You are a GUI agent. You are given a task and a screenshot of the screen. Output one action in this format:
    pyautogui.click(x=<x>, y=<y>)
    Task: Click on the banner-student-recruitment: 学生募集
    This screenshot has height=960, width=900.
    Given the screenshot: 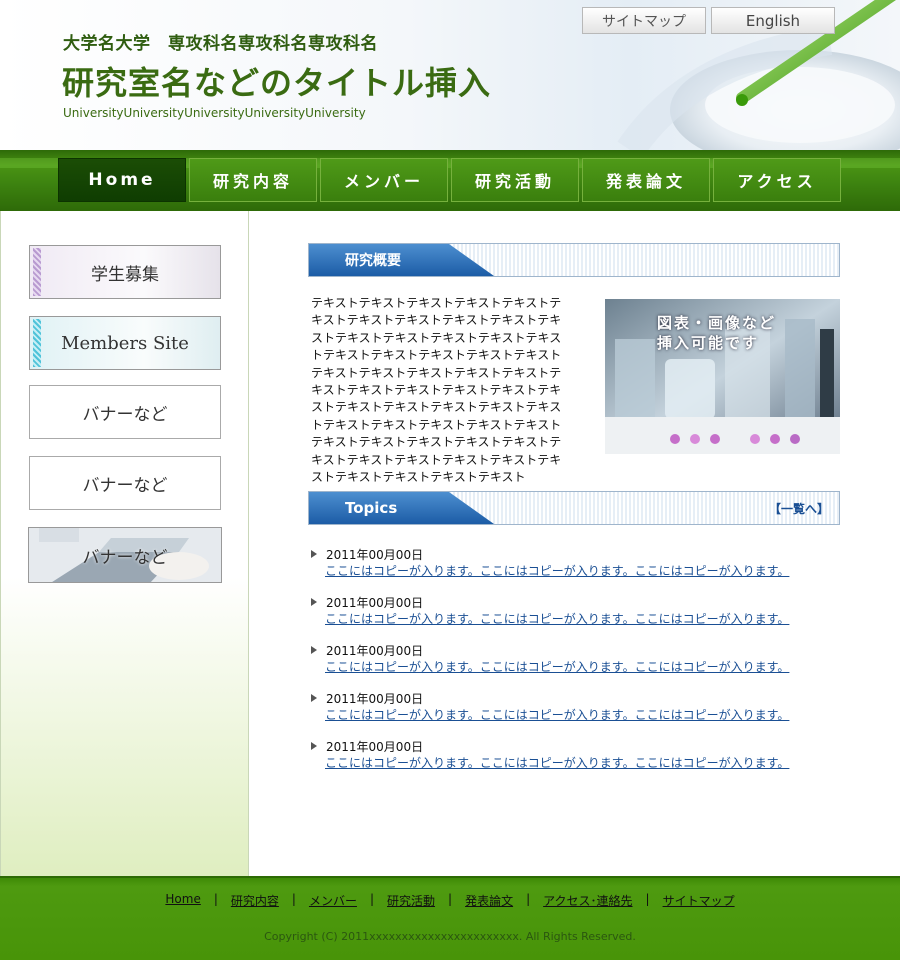 What is the action you would take?
    pyautogui.click(x=125, y=272)
    